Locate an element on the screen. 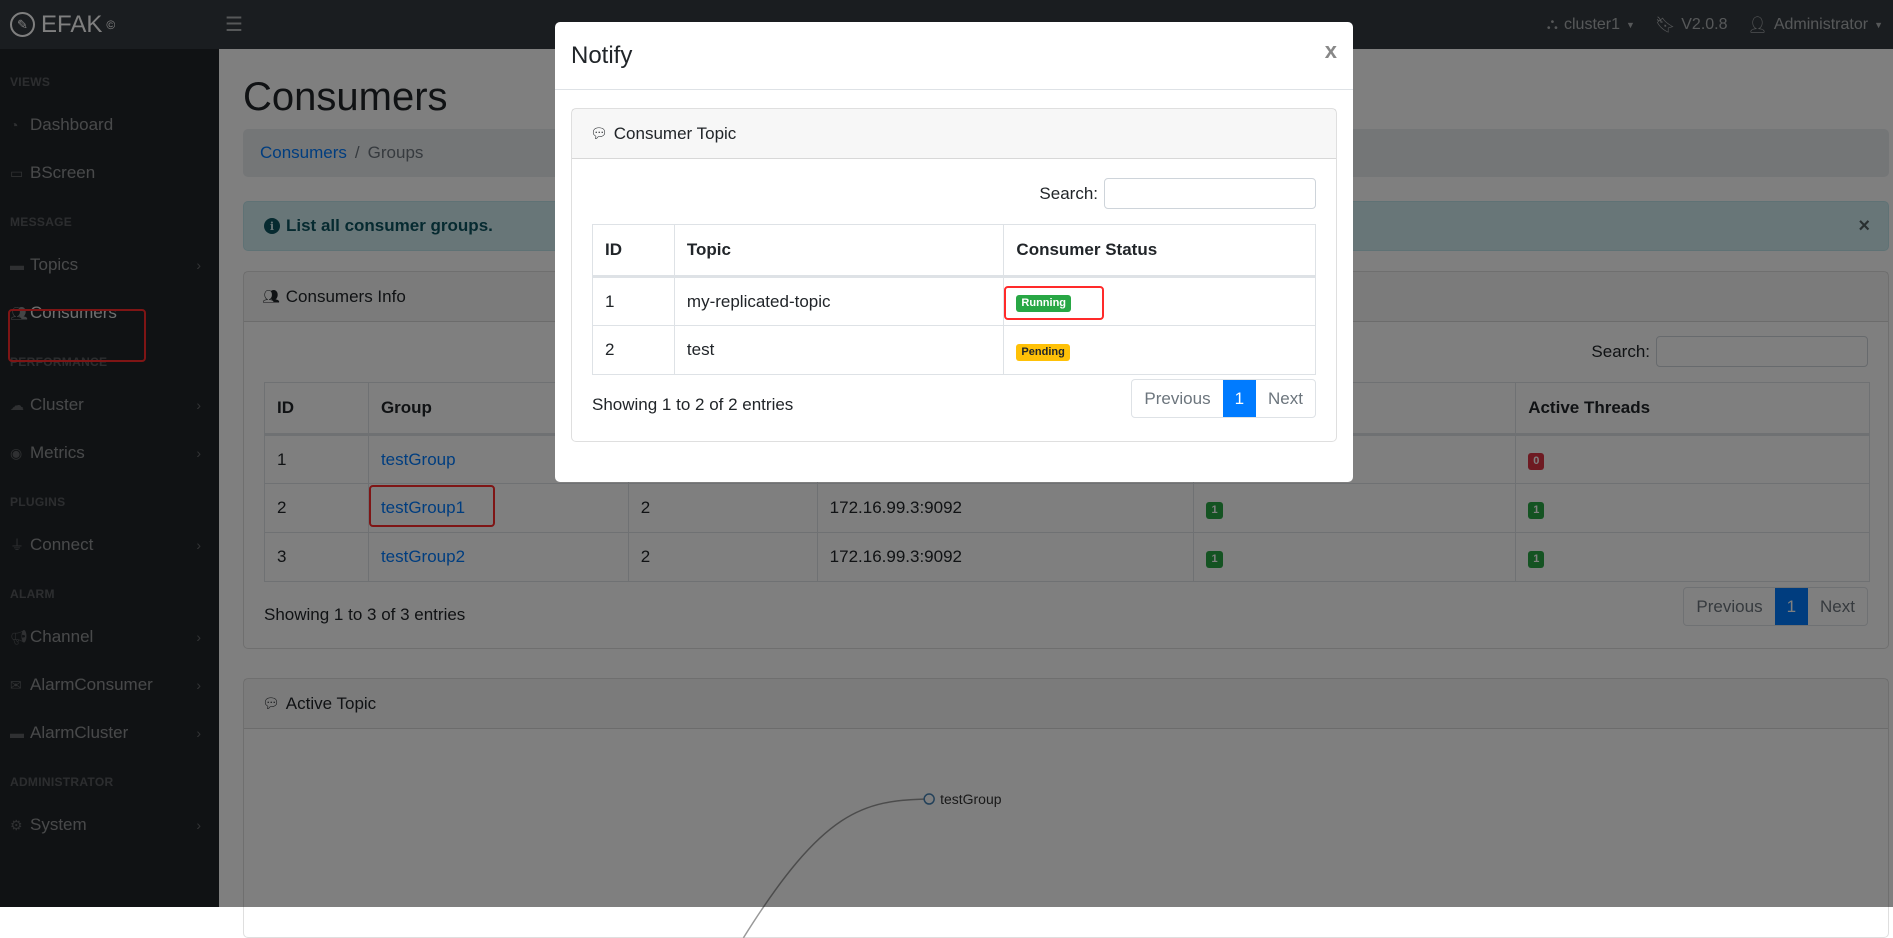 The height and width of the screenshot is (938, 1893). consumer-topic-header: 💬︎ Consumer Topic is located at coordinates (954, 134).